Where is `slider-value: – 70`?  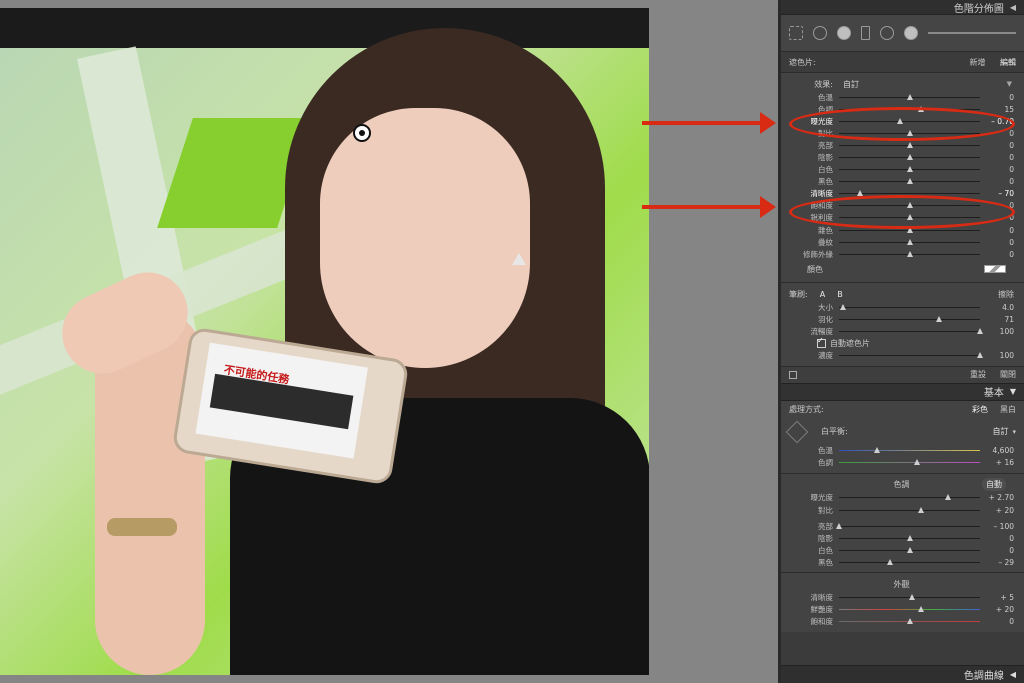
slider-value: – 70 is located at coordinates (1000, 193).